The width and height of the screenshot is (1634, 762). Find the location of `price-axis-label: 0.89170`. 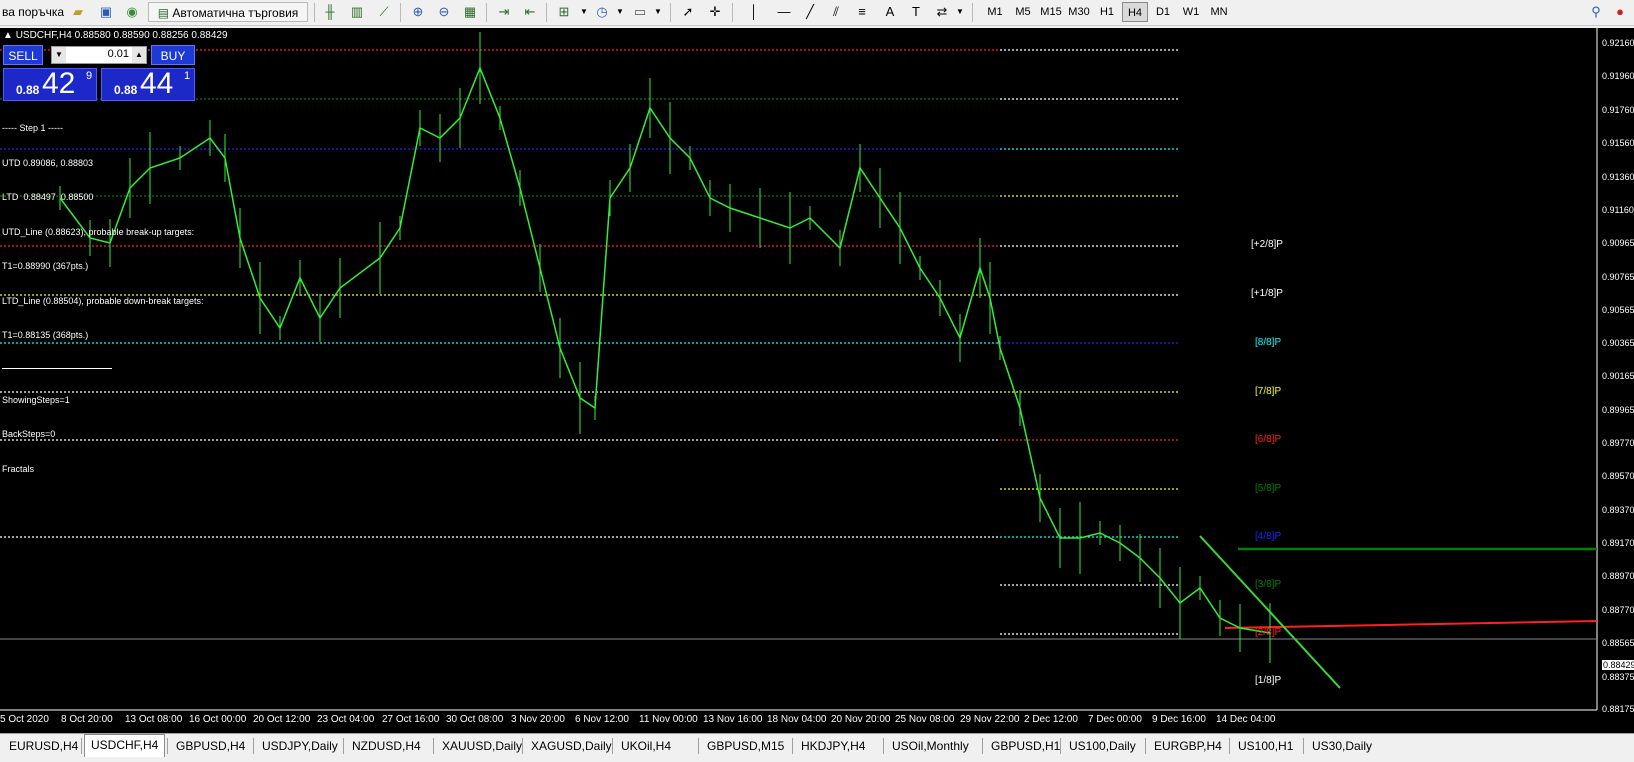

price-axis-label: 0.89170 is located at coordinates (1618, 543).